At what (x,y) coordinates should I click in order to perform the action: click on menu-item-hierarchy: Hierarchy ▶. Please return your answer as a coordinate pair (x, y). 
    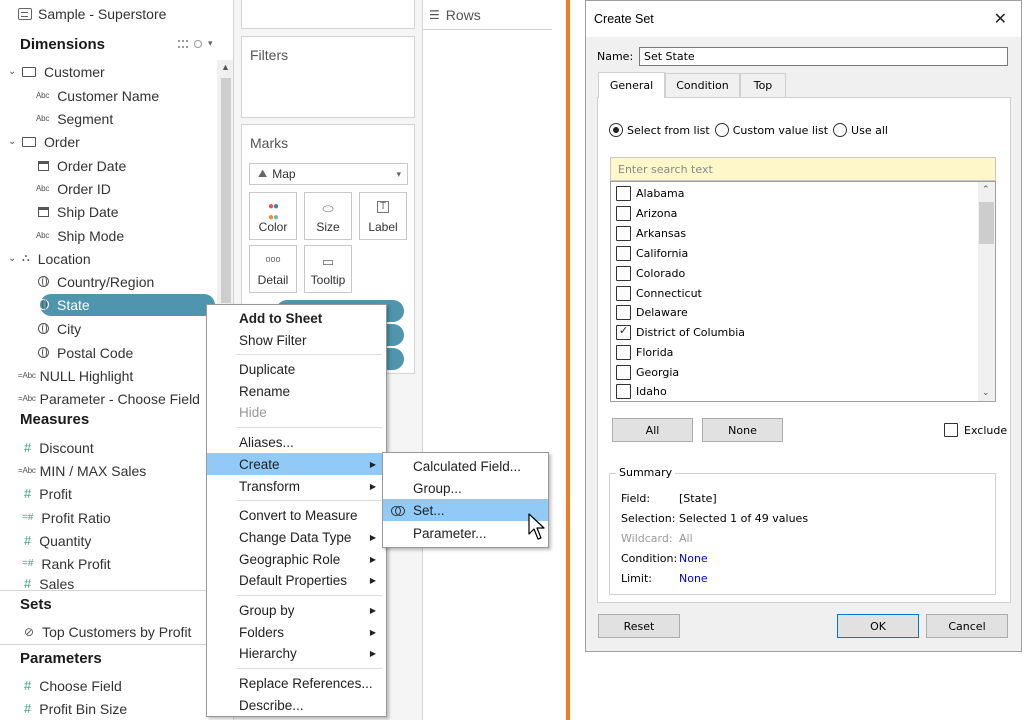
    Looking at the image, I should click on (296, 653).